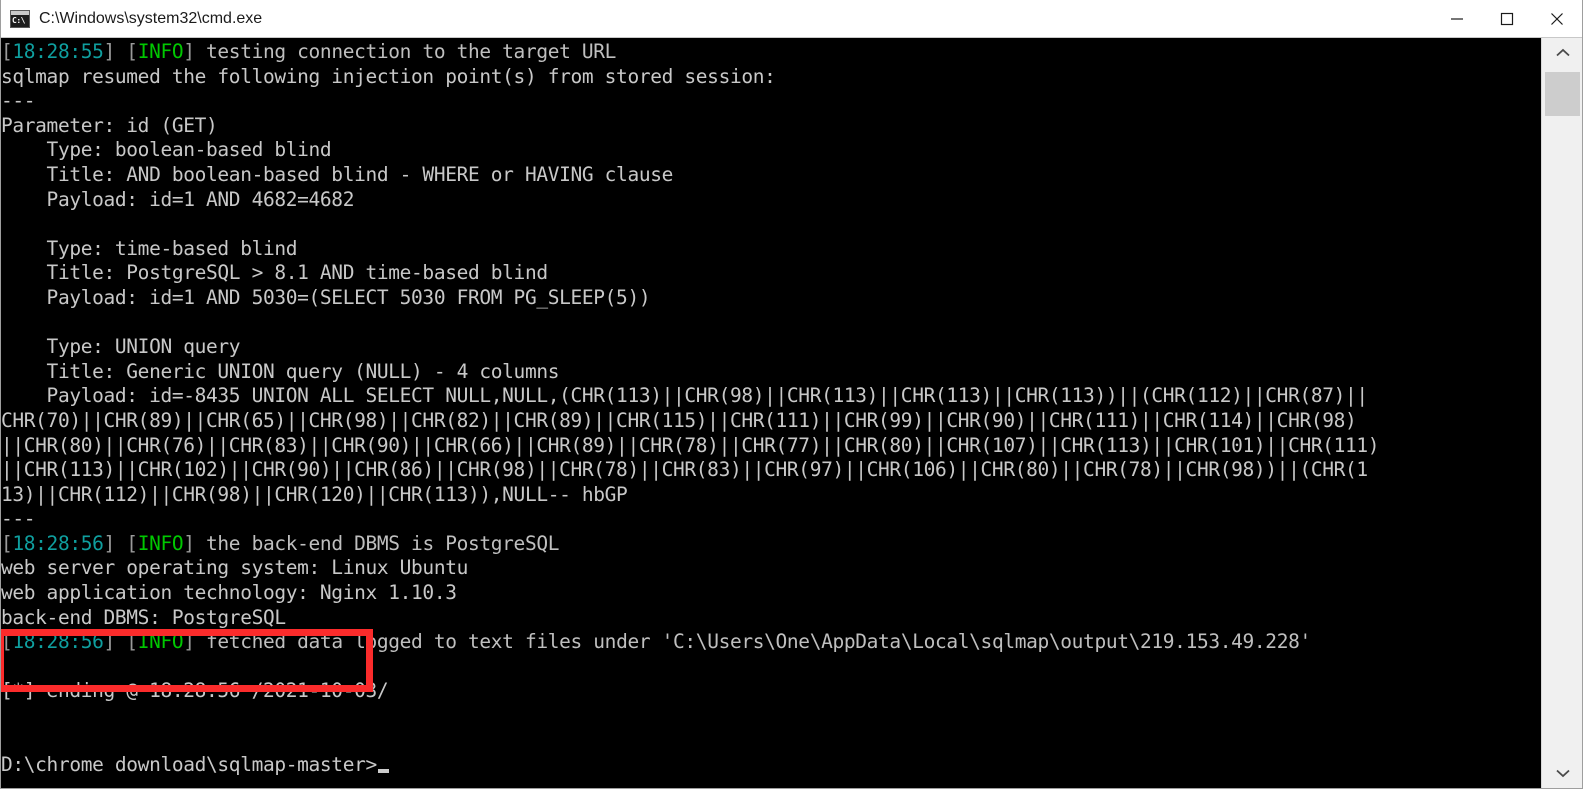 This screenshot has height=789, width=1583. What do you see at coordinates (1561, 413) in the screenshot?
I see `vertical-scrollbar` at bounding box center [1561, 413].